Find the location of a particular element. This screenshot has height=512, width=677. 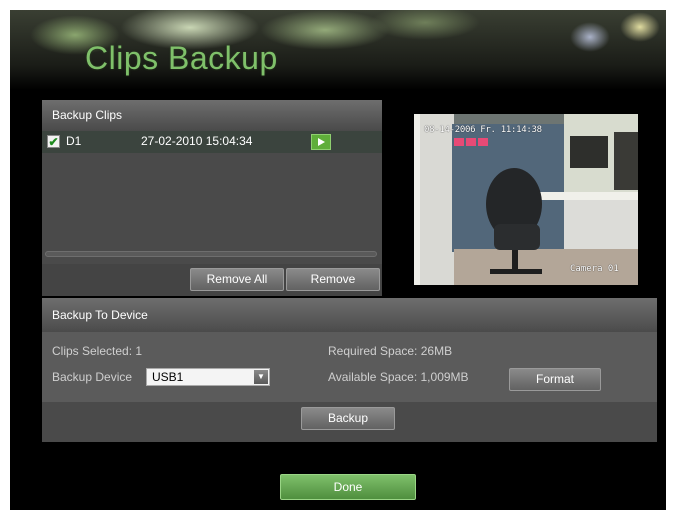

video-preview: 08-14-2006 Fr. 11:14:38 Camera 01 is located at coordinates (526, 199).